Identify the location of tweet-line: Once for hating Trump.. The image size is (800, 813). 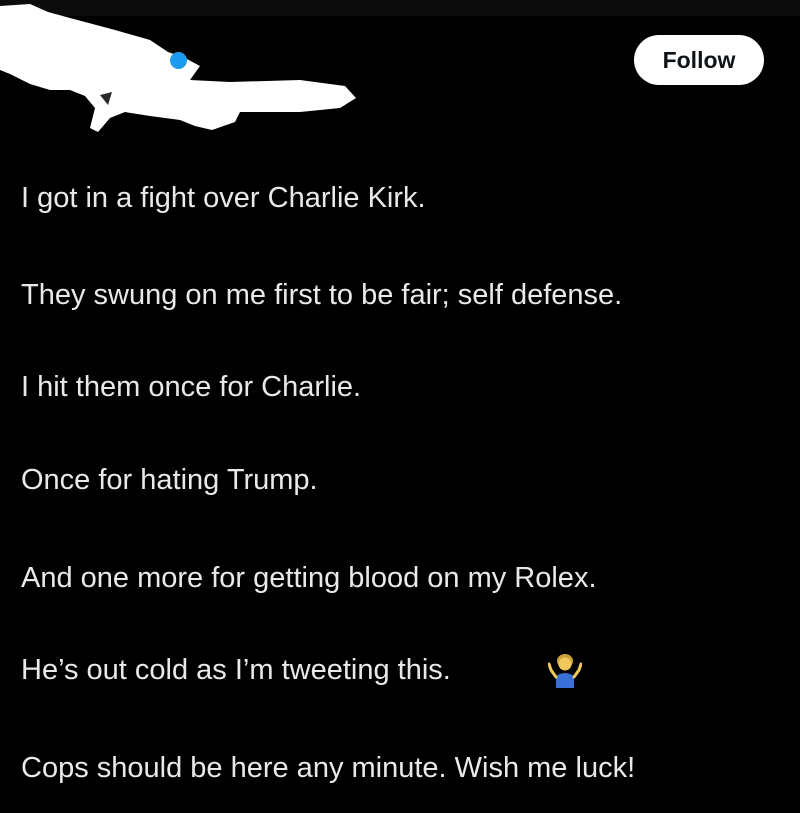
(169, 480).